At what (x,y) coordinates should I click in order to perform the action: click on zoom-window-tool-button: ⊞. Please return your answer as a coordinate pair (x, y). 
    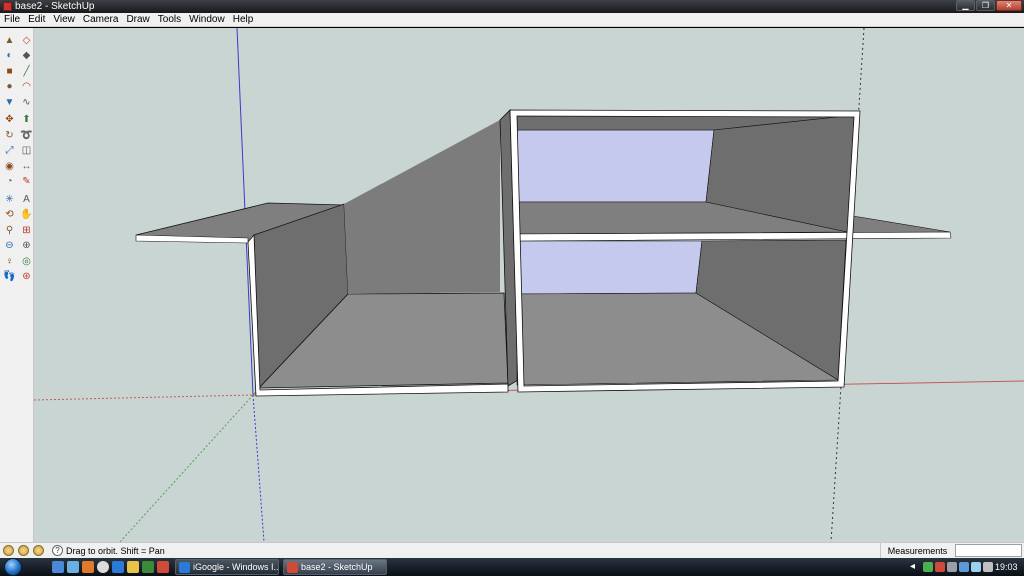
    Looking at the image, I should click on (26, 231).